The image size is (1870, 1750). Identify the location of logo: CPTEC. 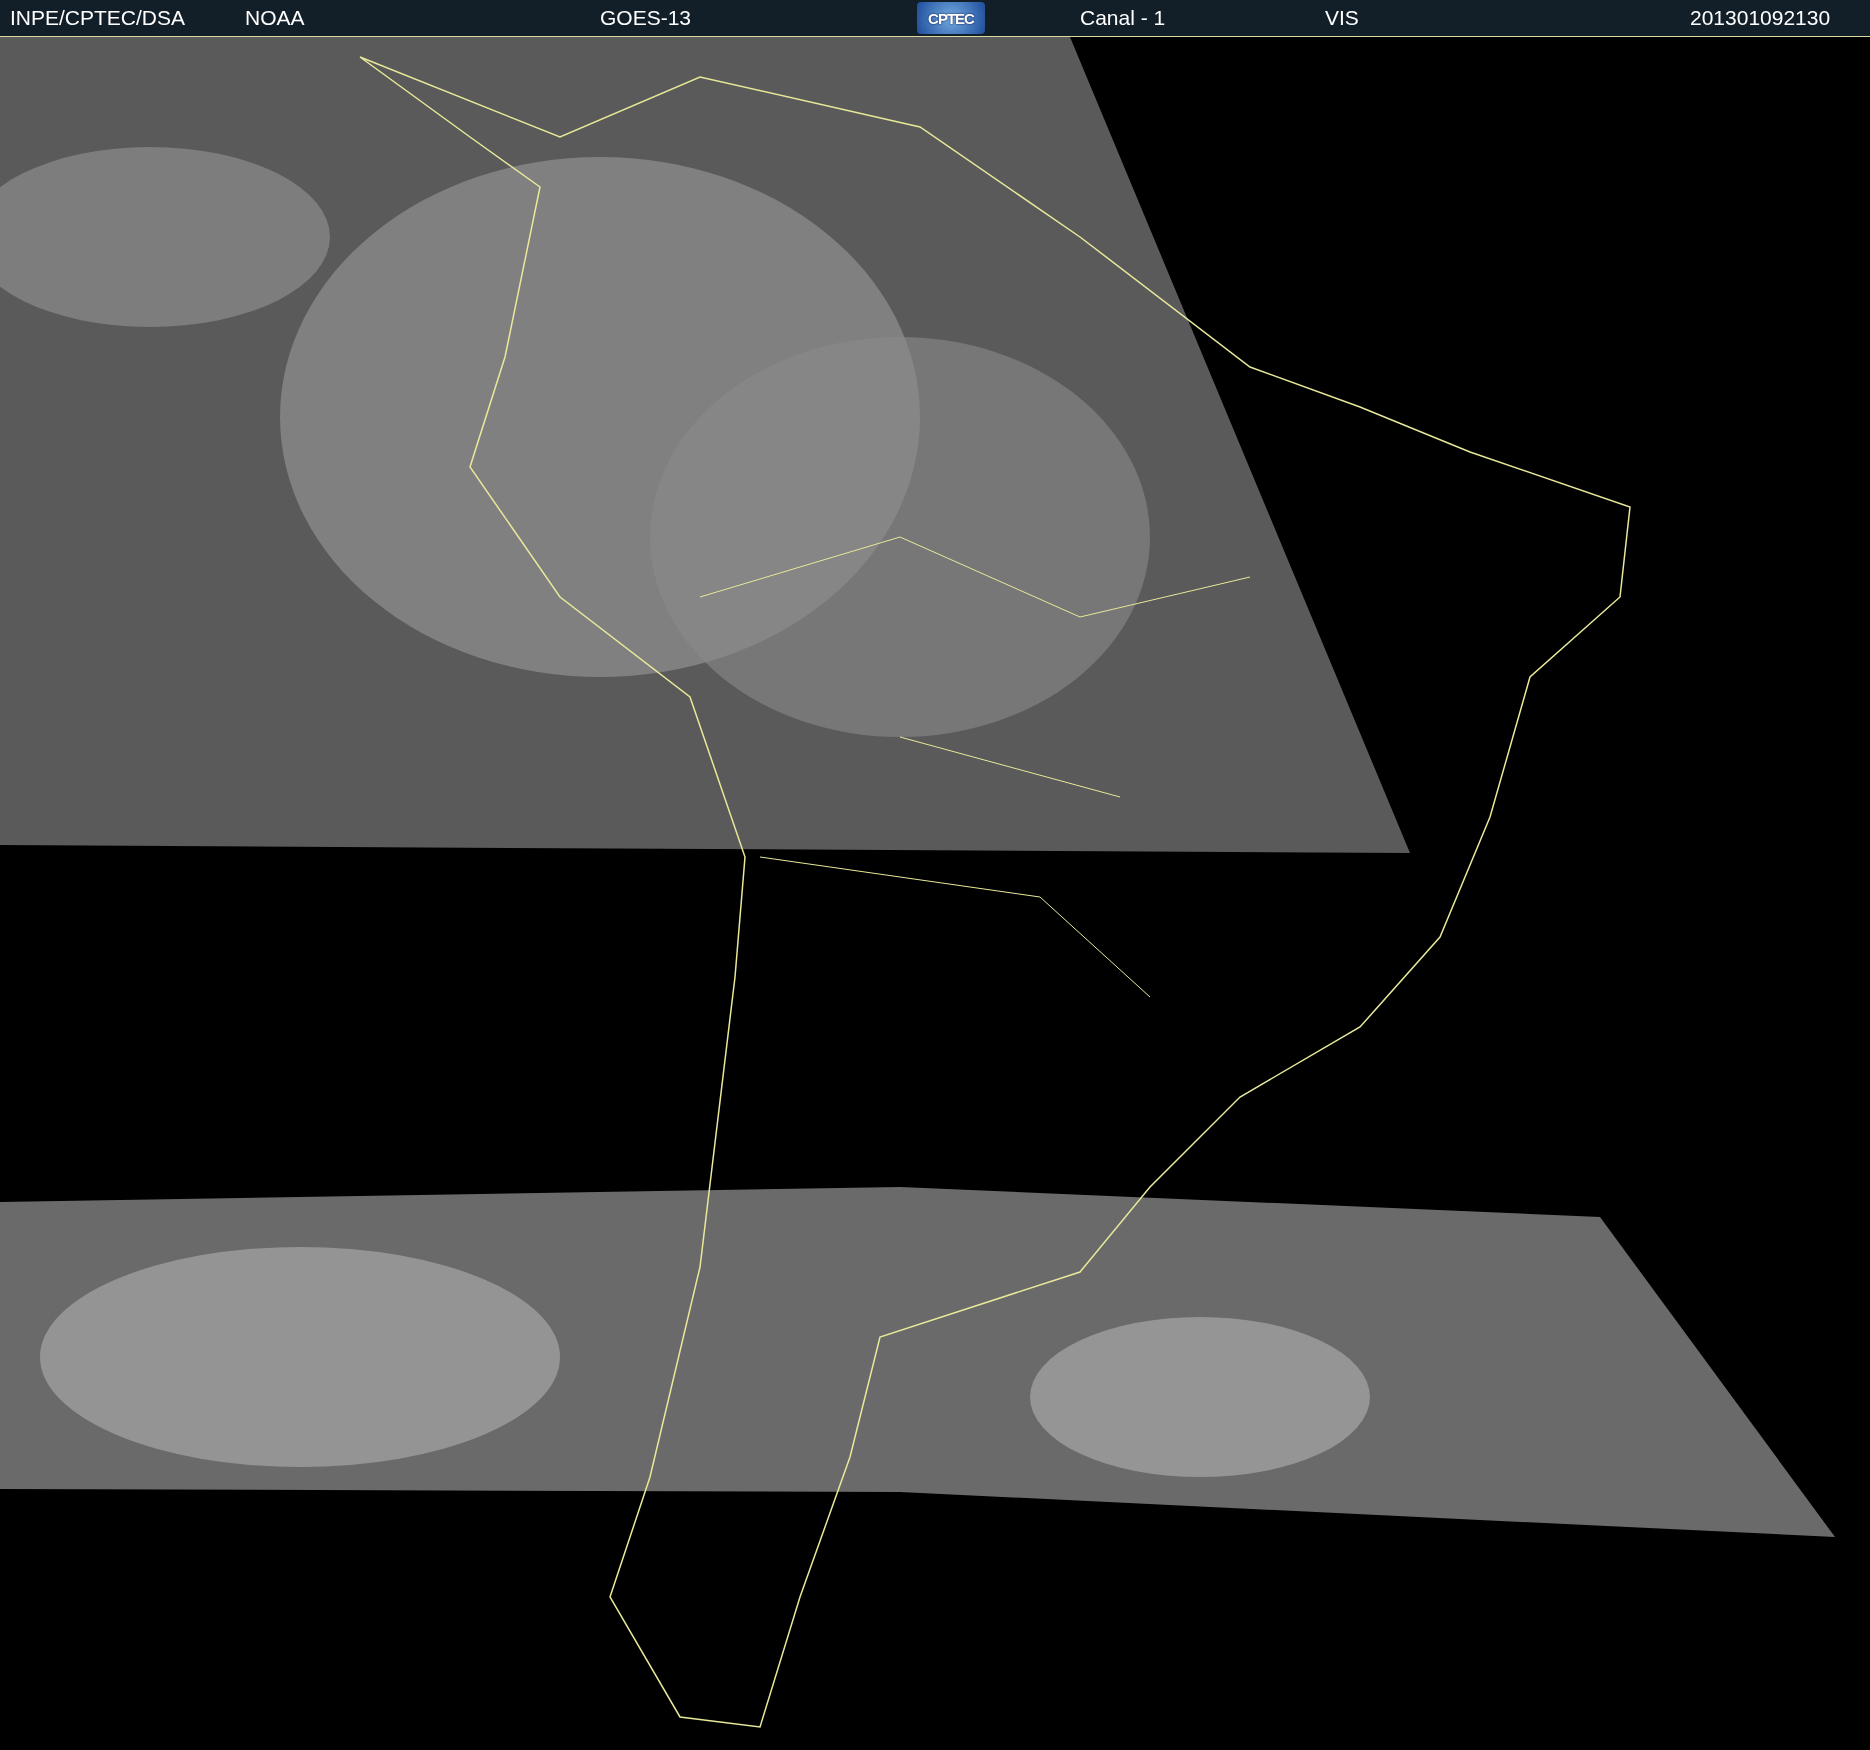
(951, 18).